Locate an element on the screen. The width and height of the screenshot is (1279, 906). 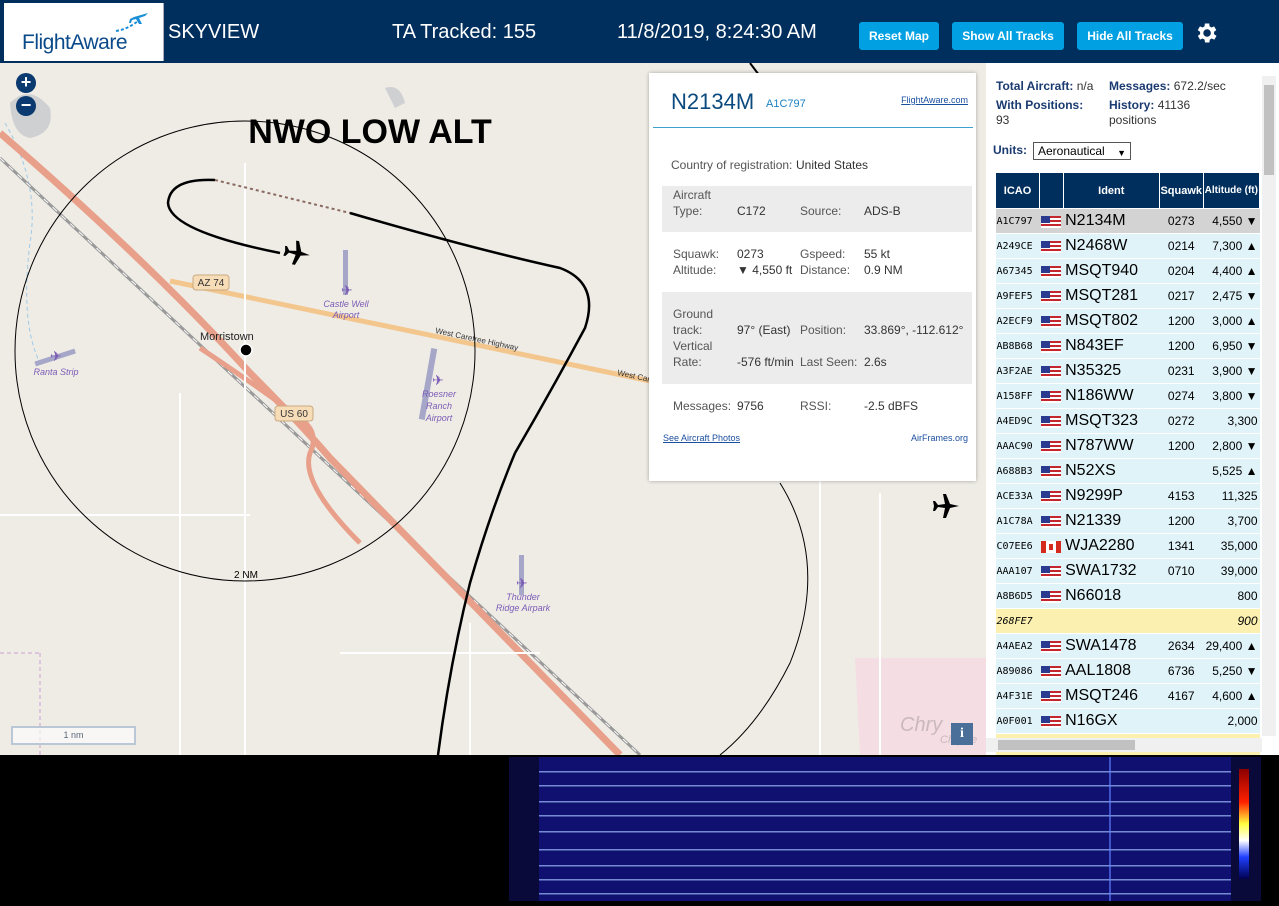
table-row: A1C78A N21339 1200 3,700 is located at coordinates (1127, 521).